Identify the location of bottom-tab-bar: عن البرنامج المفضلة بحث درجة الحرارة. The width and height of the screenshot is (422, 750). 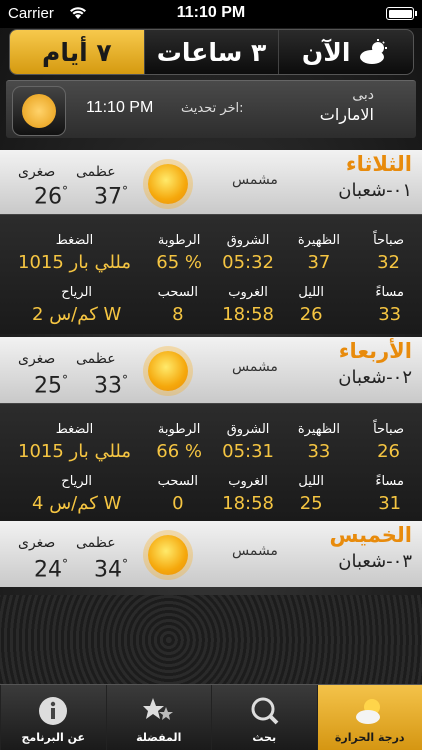
(211, 717).